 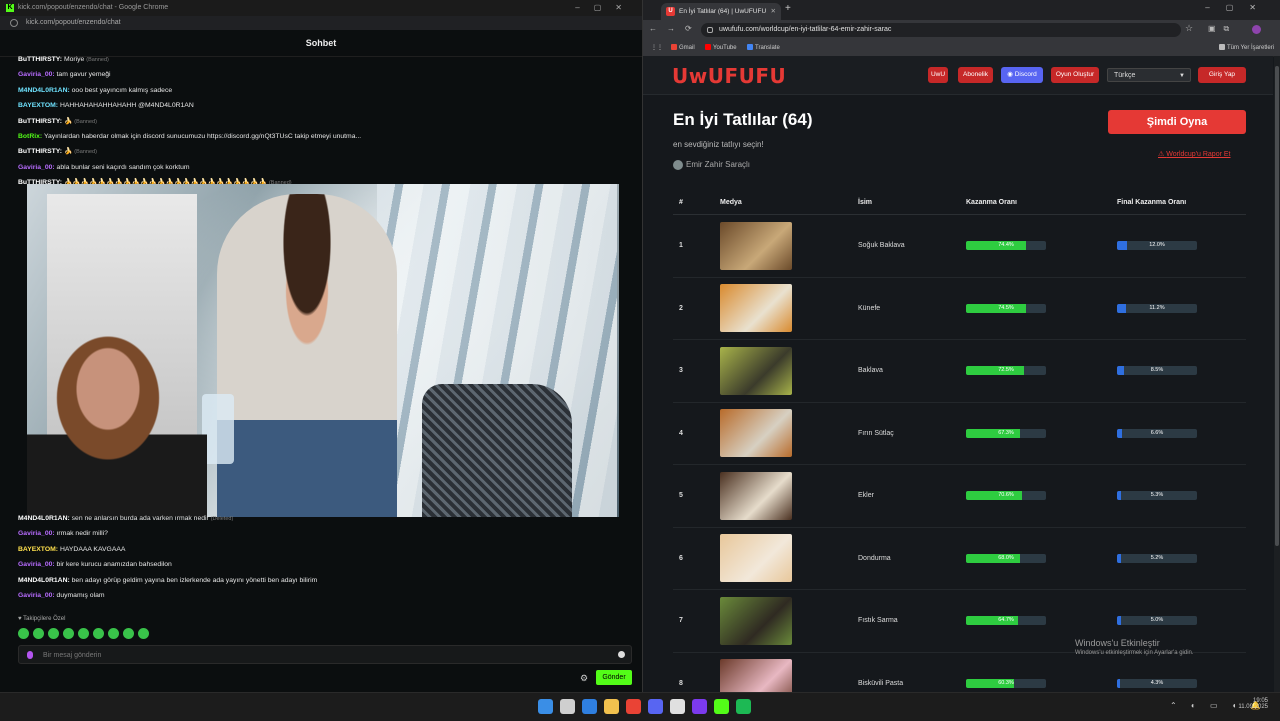 I want to click on col-rank: #, so click(x=696, y=202).